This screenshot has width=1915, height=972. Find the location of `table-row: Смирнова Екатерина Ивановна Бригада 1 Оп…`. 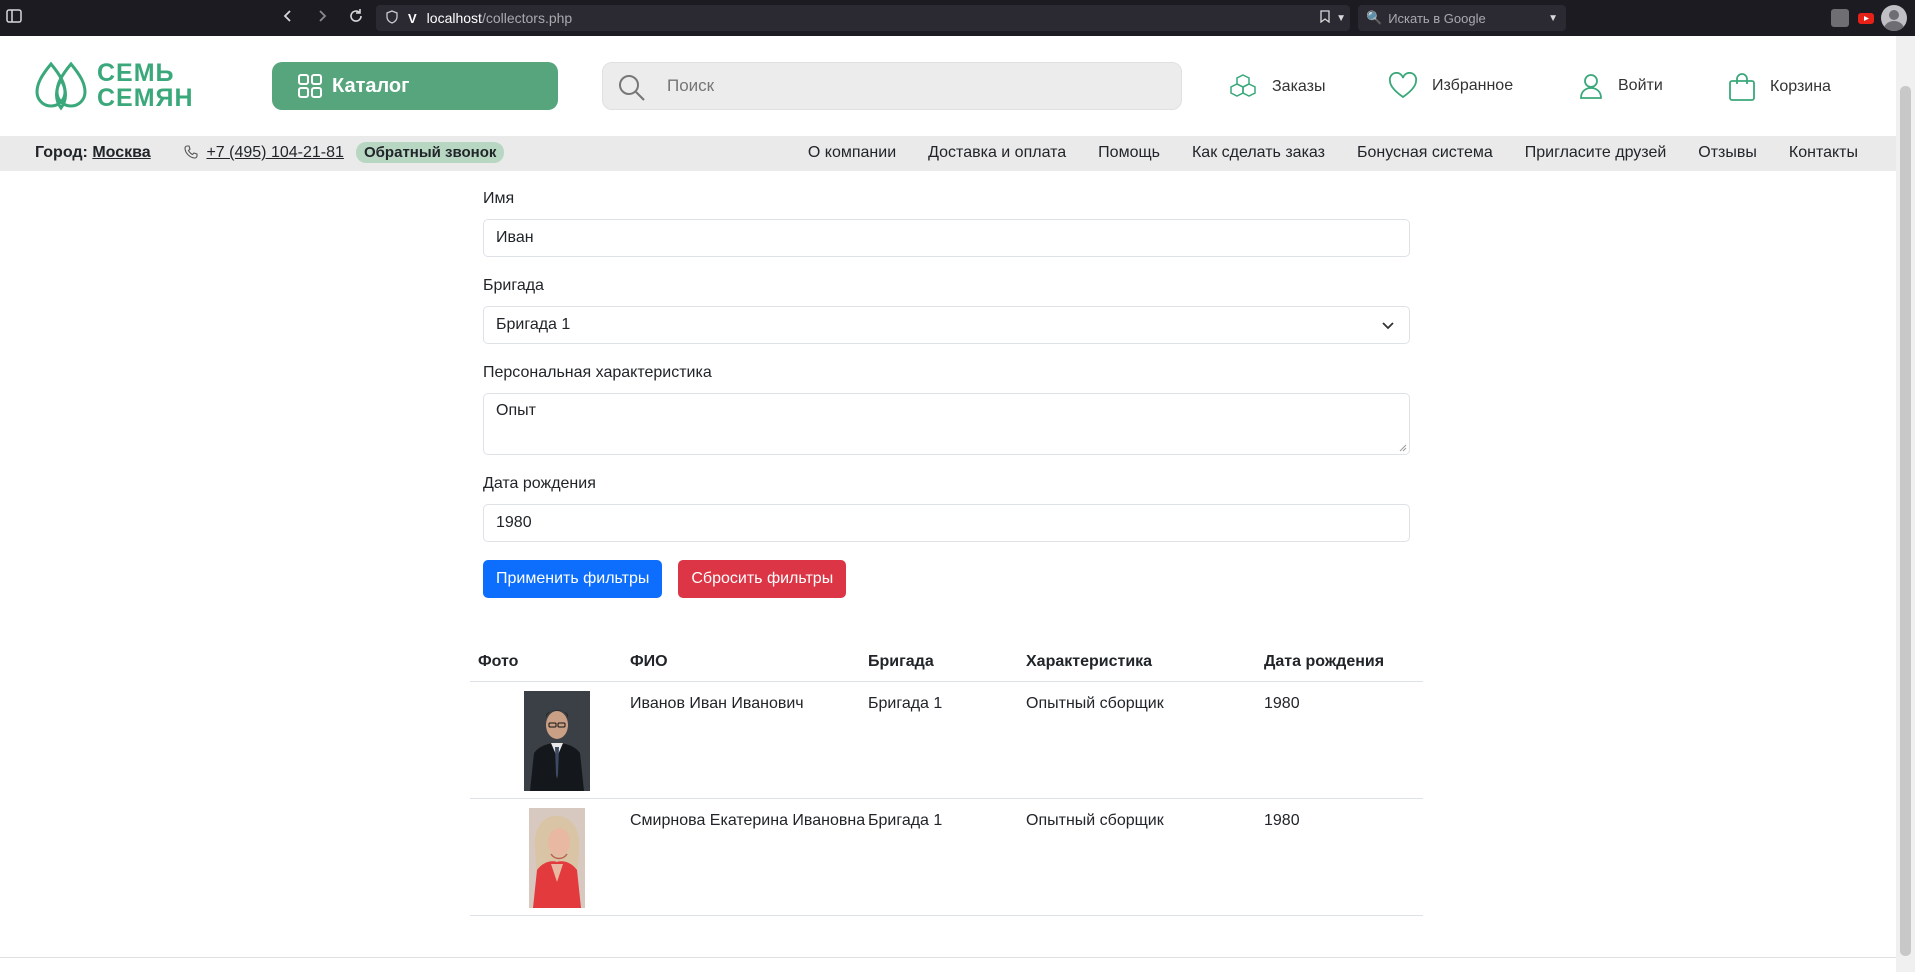

table-row: Смирнова Екатерина Ивановна Бригада 1 Оп… is located at coordinates (946, 857).